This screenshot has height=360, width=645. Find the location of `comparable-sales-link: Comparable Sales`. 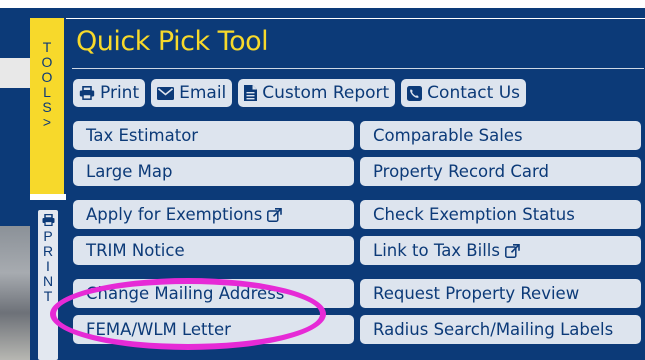

comparable-sales-link: Comparable Sales is located at coordinates (500, 135).